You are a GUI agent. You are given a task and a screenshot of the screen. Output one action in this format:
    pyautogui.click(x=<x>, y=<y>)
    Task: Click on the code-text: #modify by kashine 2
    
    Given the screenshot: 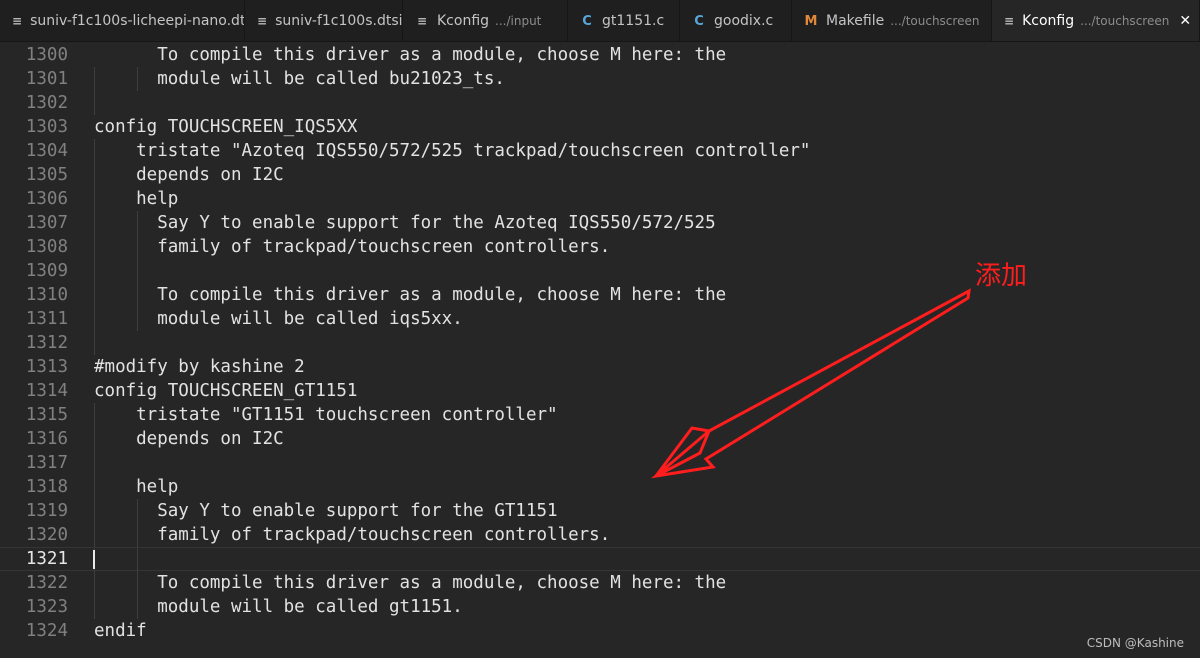 What is the action you would take?
    pyautogui.click(x=199, y=367)
    